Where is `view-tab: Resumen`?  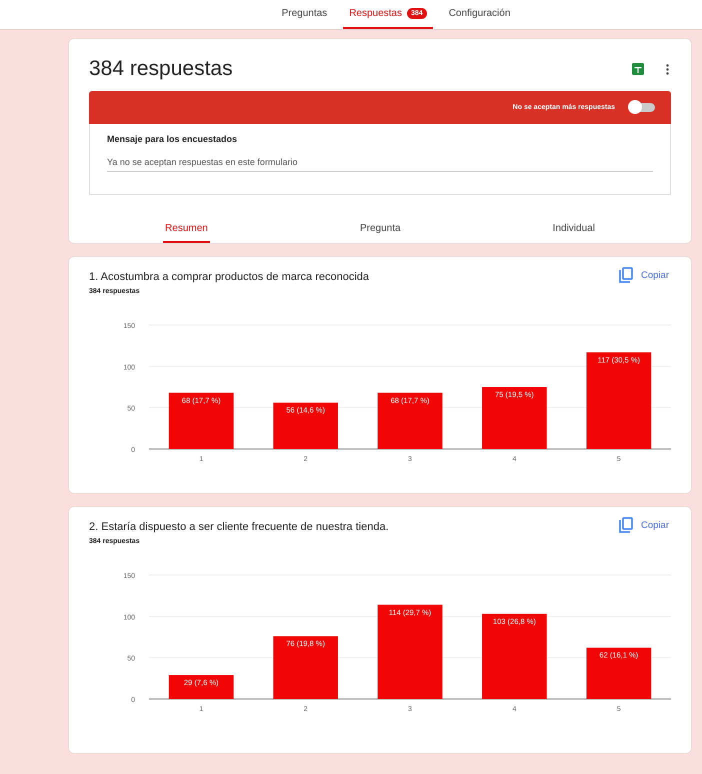 view-tab: Resumen is located at coordinates (186, 230).